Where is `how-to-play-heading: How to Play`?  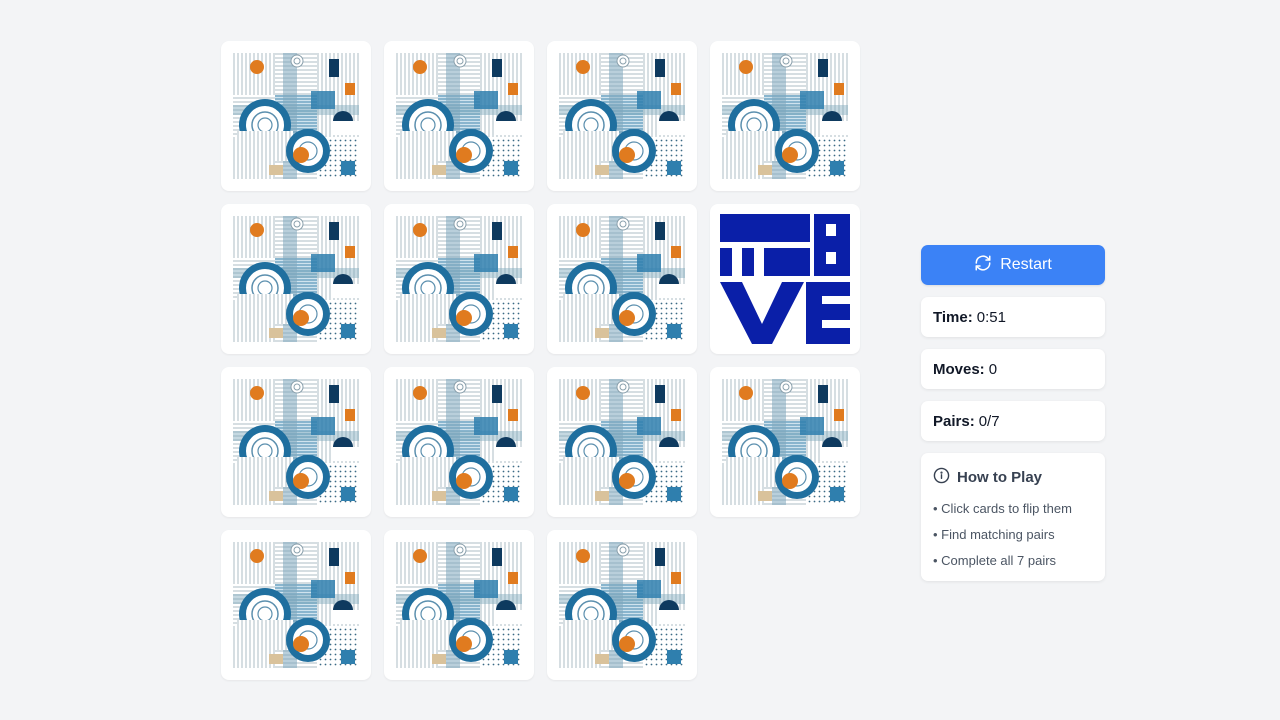
how-to-play-heading: How to Play is located at coordinates (1013, 477).